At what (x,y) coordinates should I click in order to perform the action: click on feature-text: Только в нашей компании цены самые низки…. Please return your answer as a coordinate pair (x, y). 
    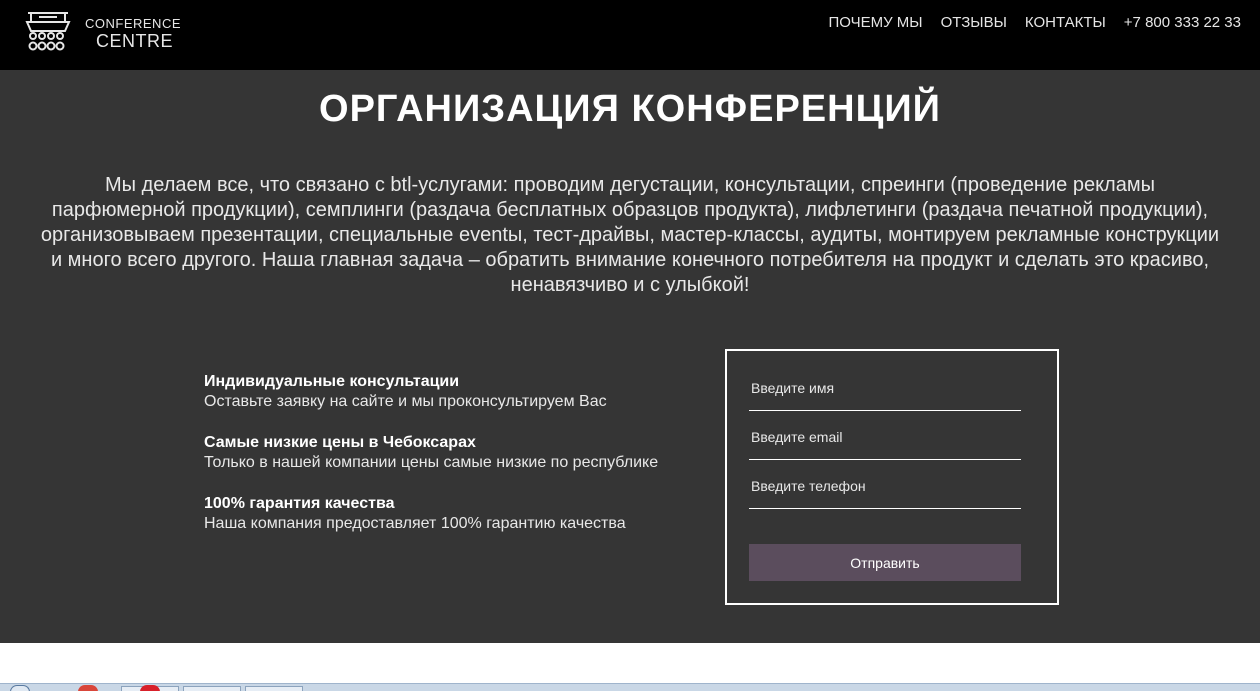
    Looking at the image, I should click on (431, 462).